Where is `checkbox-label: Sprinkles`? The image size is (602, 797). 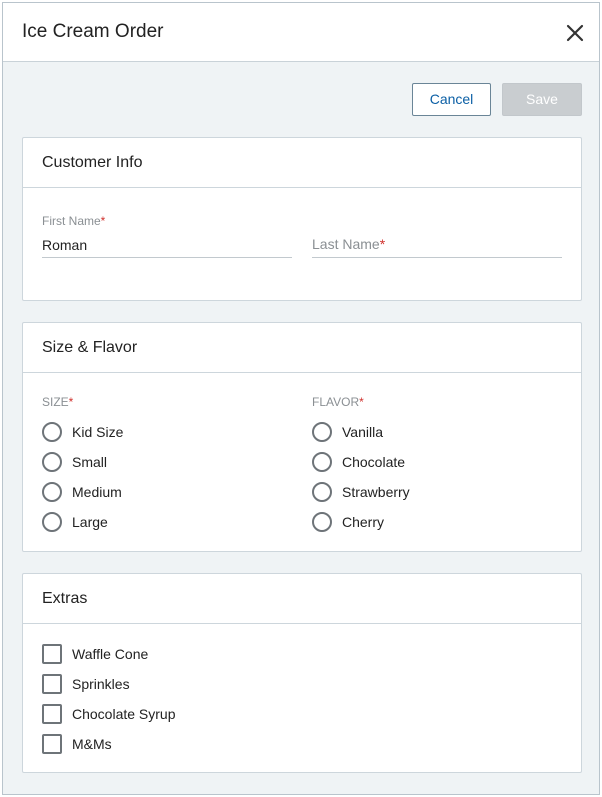
checkbox-label: Sprinkles is located at coordinates (101, 684).